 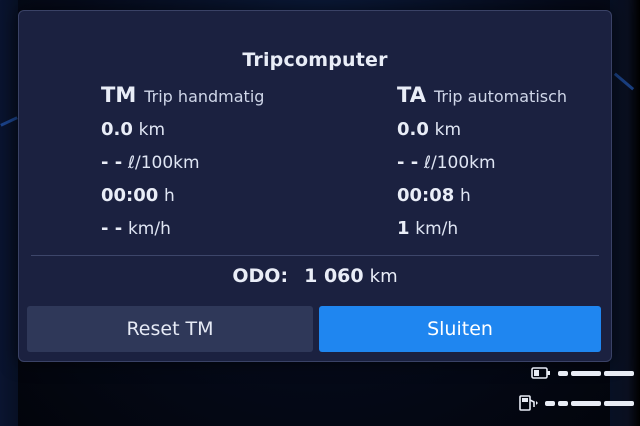 I want to click on dialog-title: Tripcomputer, so click(x=315, y=60).